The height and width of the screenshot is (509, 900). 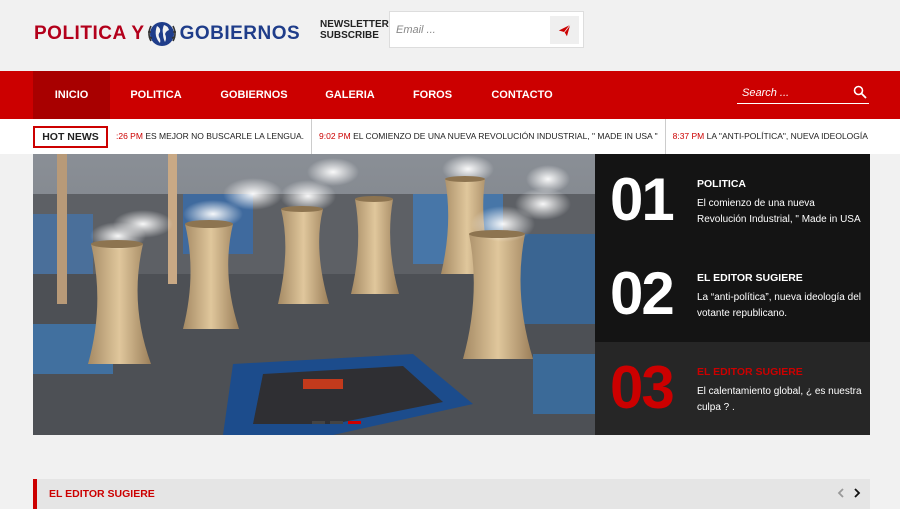 I want to click on slider-dots, so click(x=336, y=422).